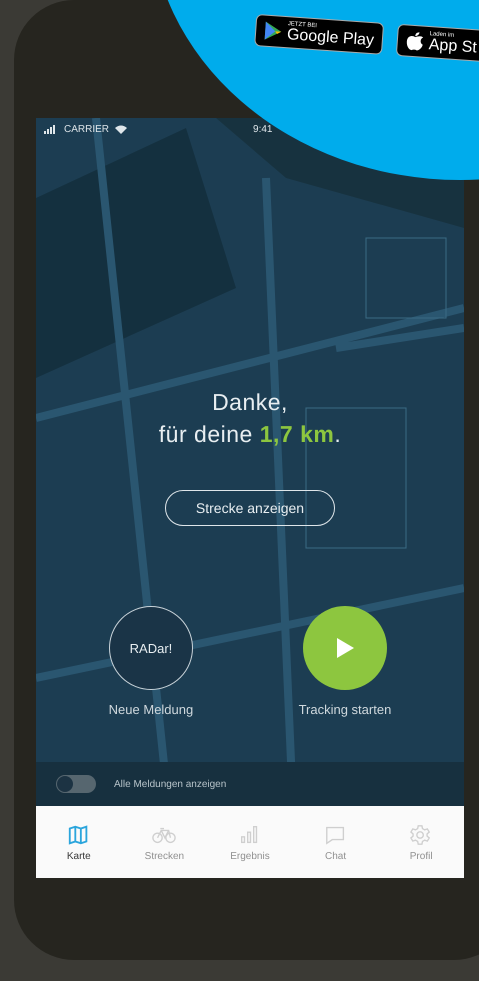 The image size is (479, 981). I want to click on play-triangle-icon, so click(273, 31).